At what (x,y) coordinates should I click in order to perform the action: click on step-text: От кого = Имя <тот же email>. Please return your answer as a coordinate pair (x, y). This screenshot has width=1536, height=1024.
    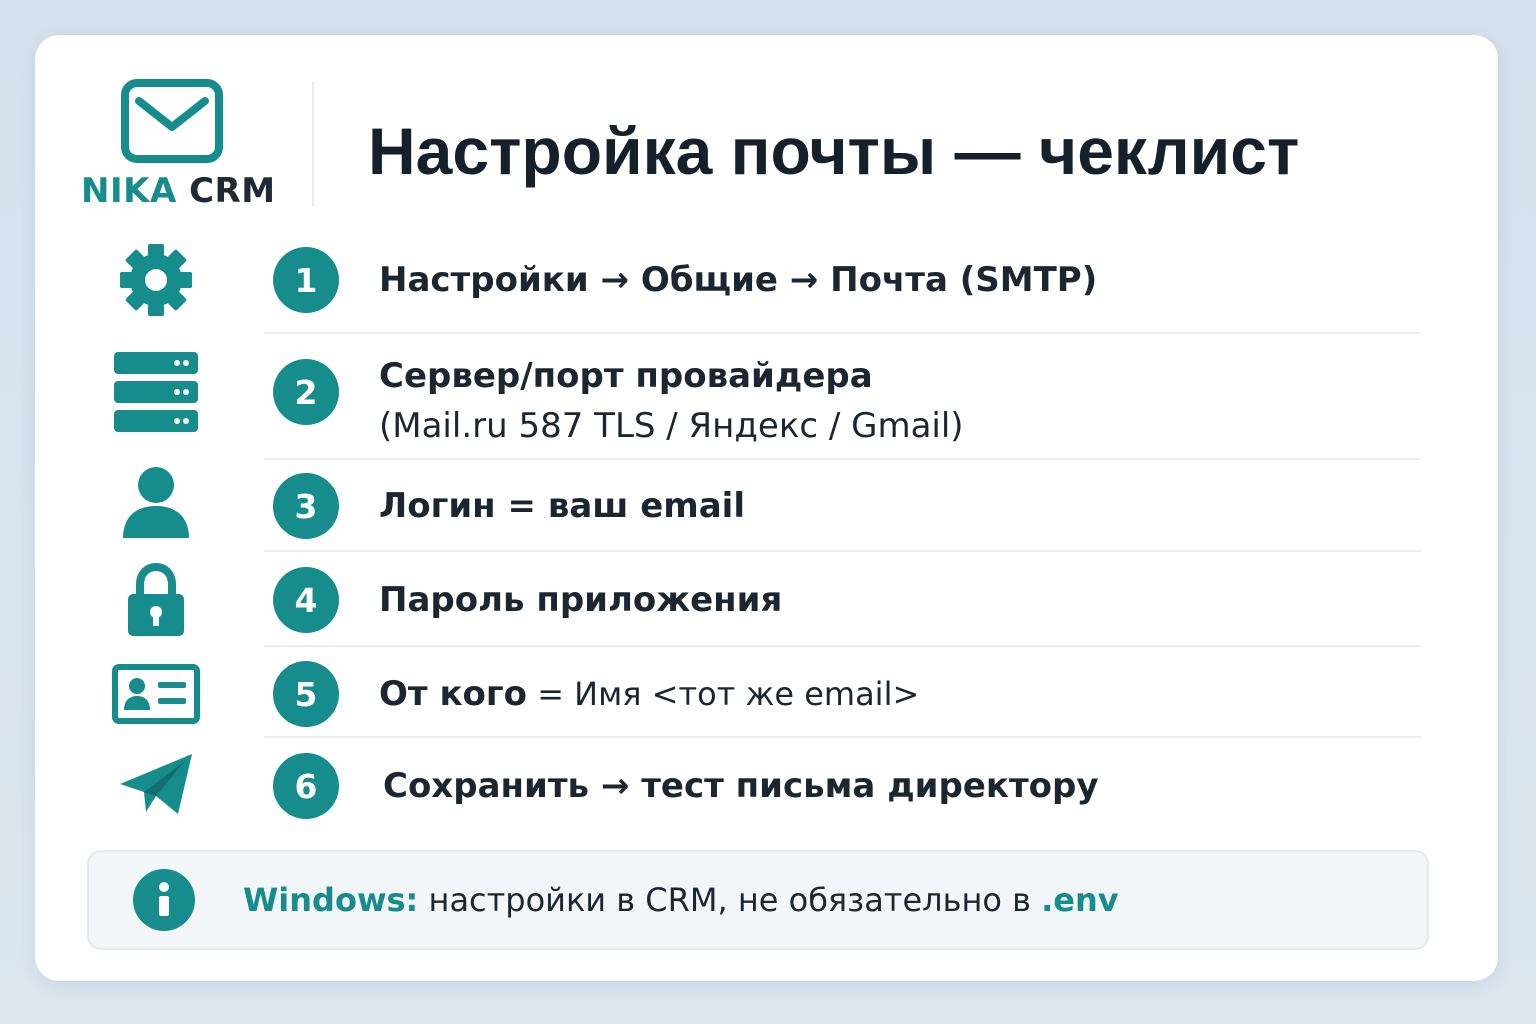
    Looking at the image, I should click on (649, 694).